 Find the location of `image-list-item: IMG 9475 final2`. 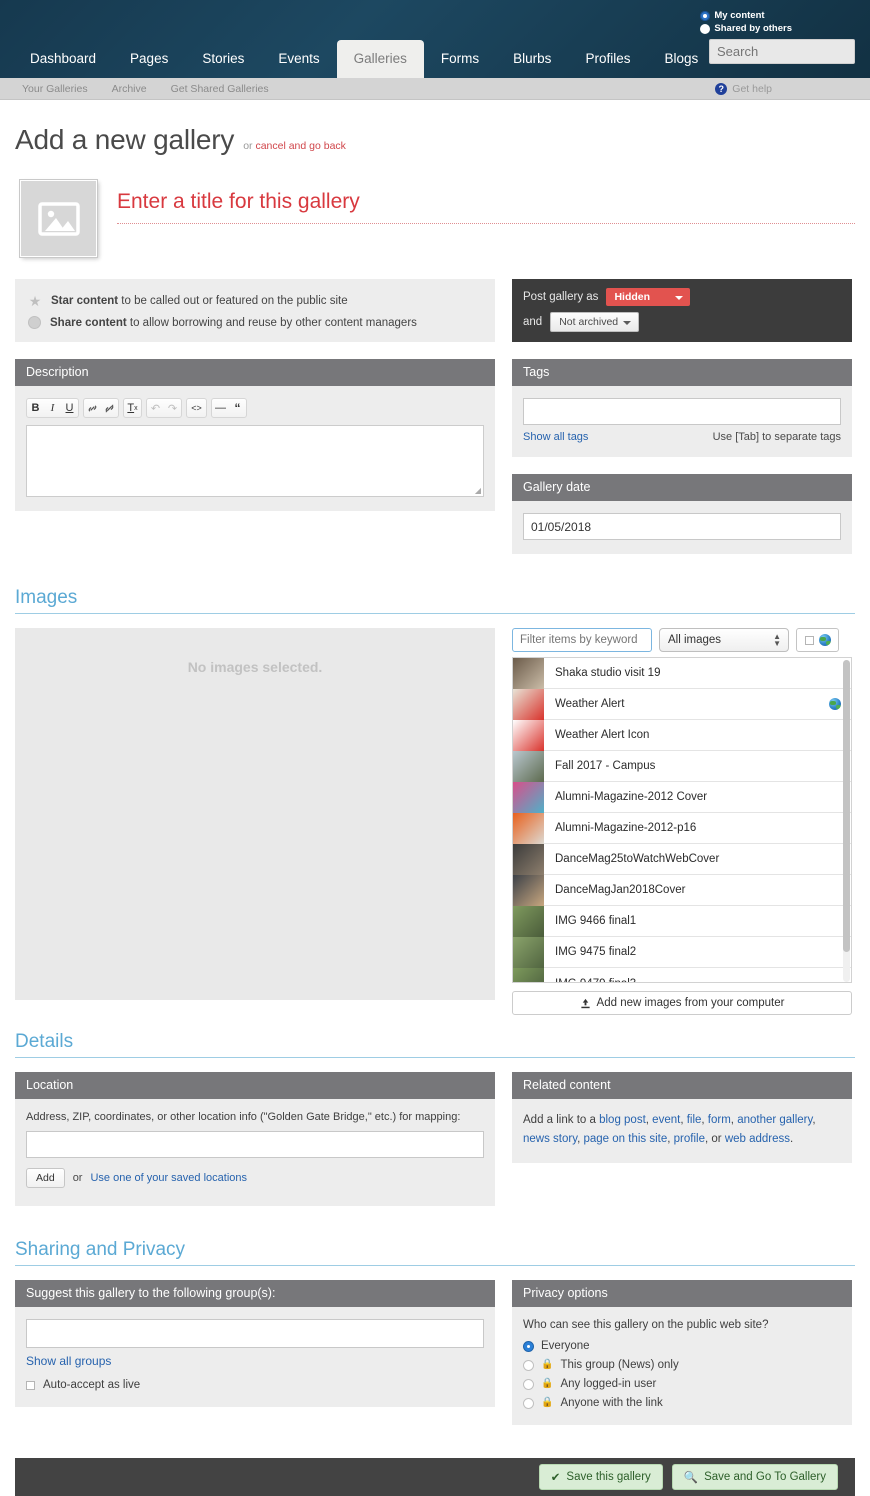

image-list-item: IMG 9475 final2 is located at coordinates (682, 952).